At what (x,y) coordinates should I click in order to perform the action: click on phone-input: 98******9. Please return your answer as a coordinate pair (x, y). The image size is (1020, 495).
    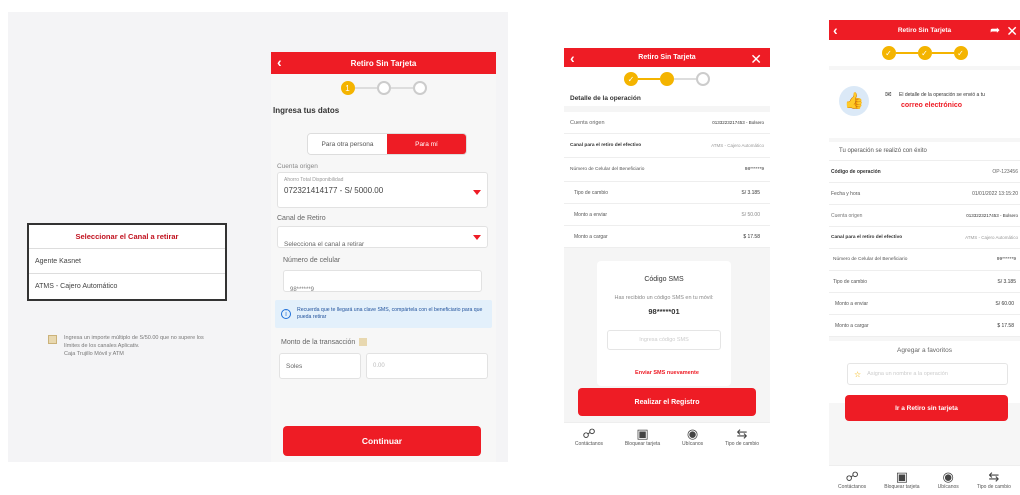
    Looking at the image, I should click on (382, 281).